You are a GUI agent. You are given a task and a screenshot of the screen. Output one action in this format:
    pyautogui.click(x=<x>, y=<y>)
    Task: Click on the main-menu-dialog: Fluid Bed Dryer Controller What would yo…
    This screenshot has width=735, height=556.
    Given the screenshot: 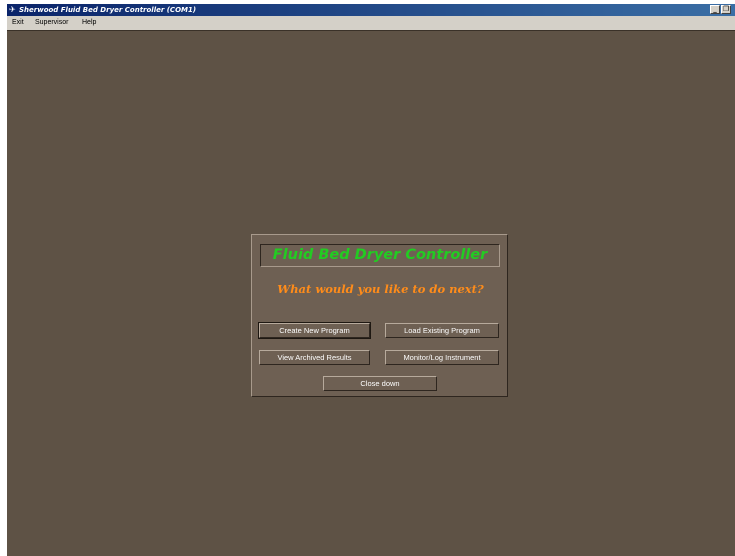 What is the action you would take?
    pyautogui.click(x=379, y=315)
    